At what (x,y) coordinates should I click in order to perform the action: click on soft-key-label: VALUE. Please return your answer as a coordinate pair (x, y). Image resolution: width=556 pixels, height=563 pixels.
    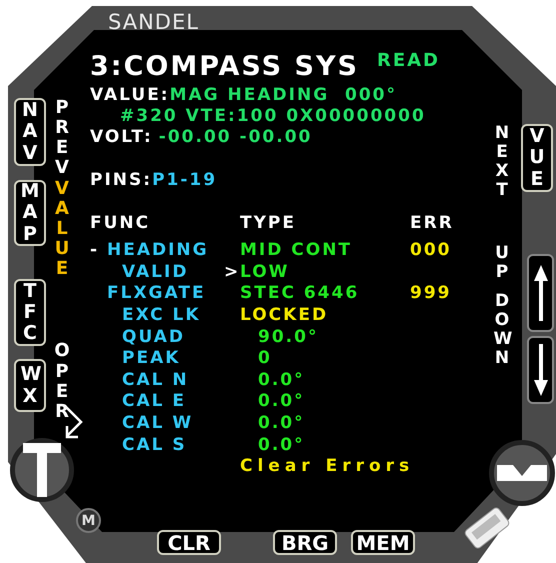
    Looking at the image, I should click on (62, 229).